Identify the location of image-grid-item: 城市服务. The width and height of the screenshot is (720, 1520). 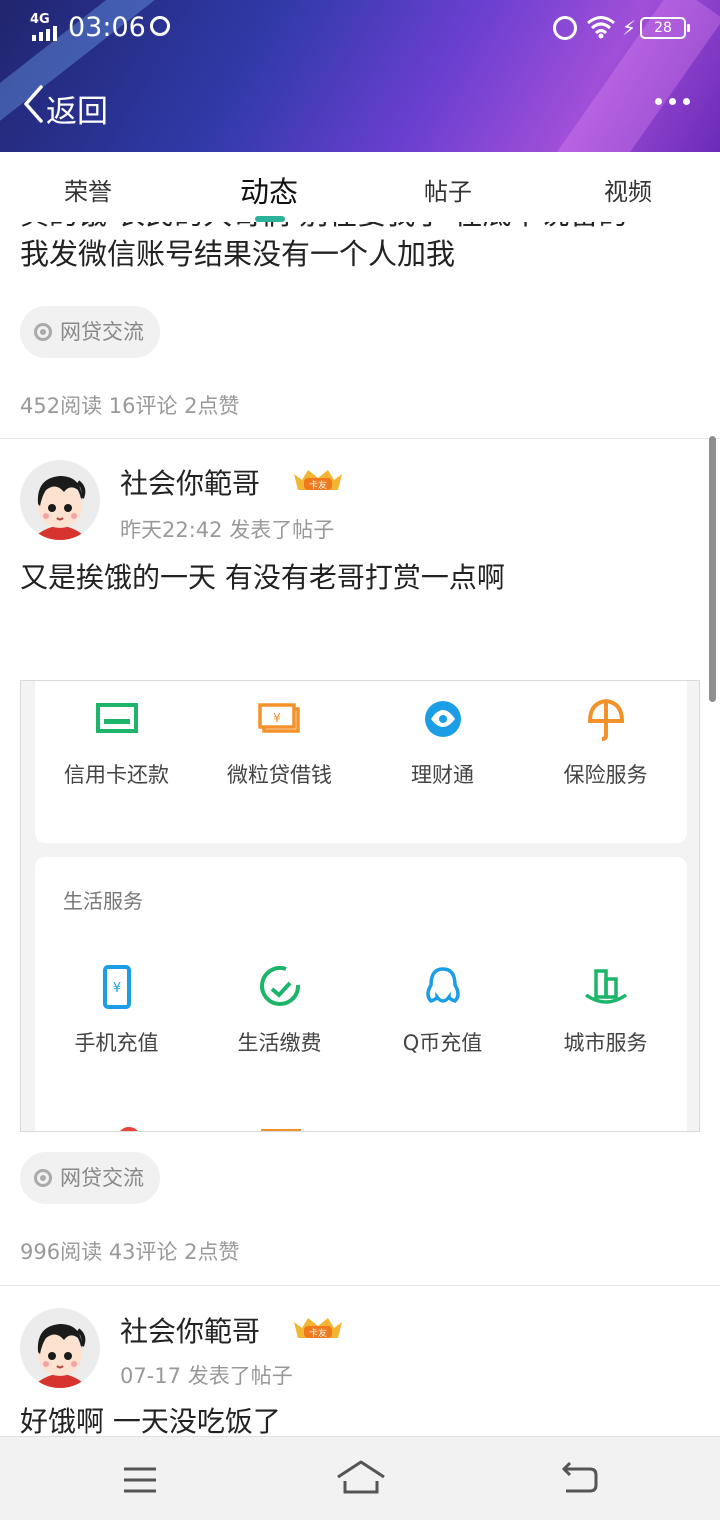
(605, 1010).